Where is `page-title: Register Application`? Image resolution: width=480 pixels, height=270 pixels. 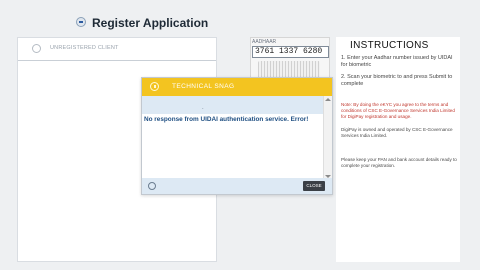
page-title: Register Application is located at coordinates (150, 23).